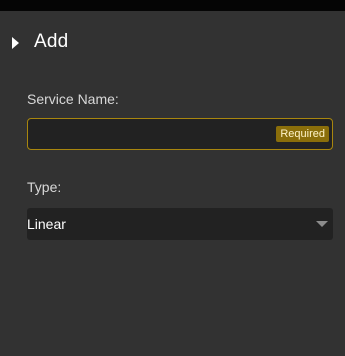  What do you see at coordinates (322, 224) in the screenshot?
I see `triangle-down-icon` at bounding box center [322, 224].